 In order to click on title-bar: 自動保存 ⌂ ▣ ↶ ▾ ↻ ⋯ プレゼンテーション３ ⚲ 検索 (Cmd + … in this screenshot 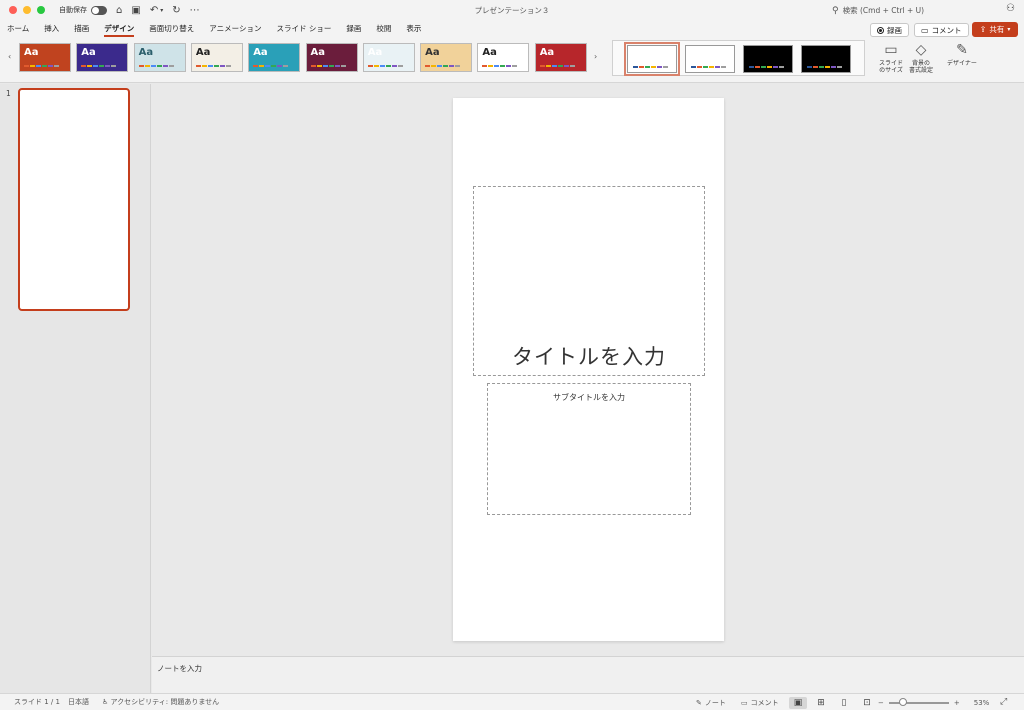, I will do `click(512, 10)`.